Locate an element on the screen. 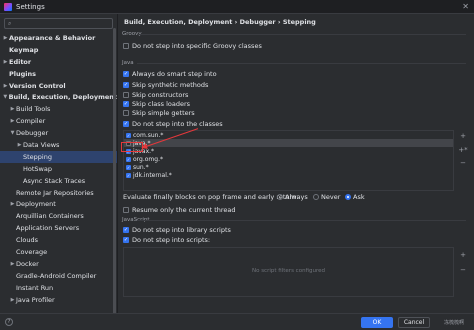  sidebar-item-appearance-behavior: ▶ Appearance & Behavior is located at coordinates (58, 38).